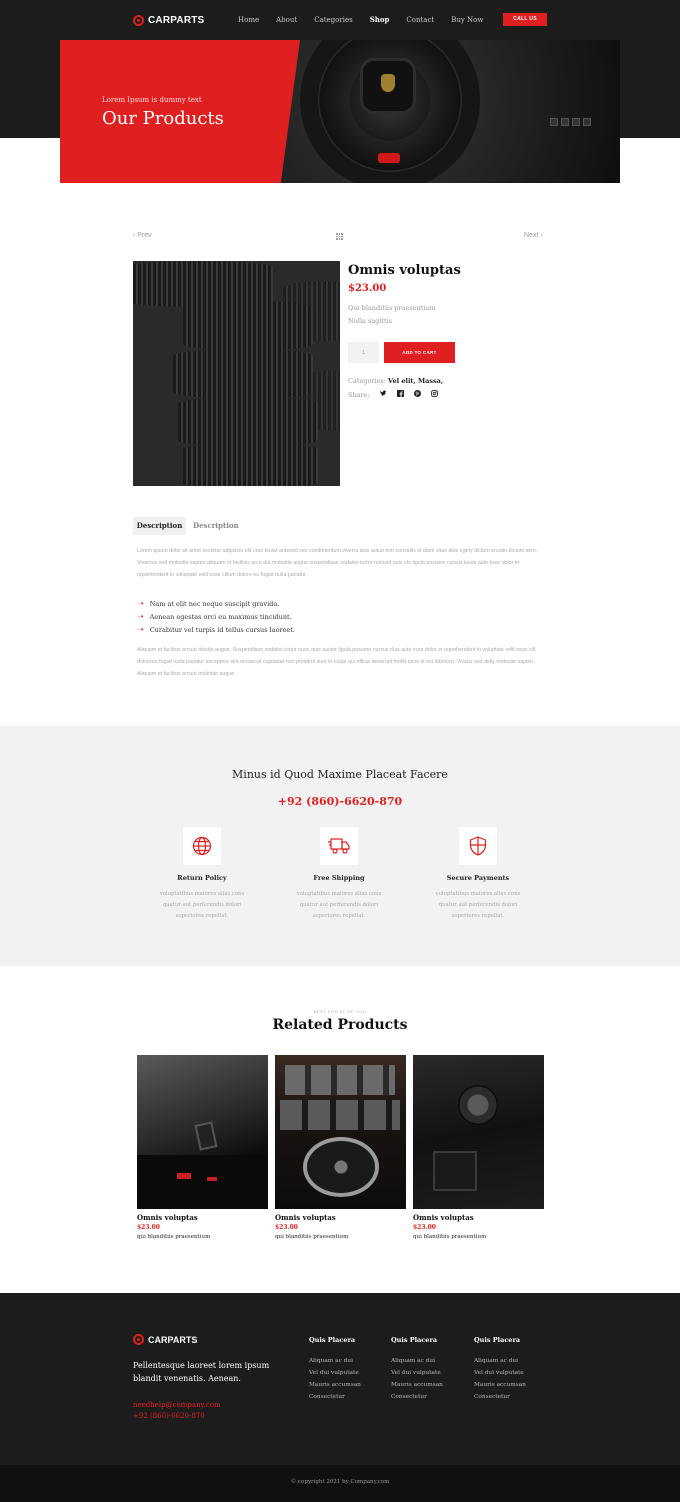 The width and height of the screenshot is (680, 1502). Describe the element at coordinates (214, 603) in the screenshot. I see `bullet-text: Nam at elit nec neque suscipit gravida.` at that location.